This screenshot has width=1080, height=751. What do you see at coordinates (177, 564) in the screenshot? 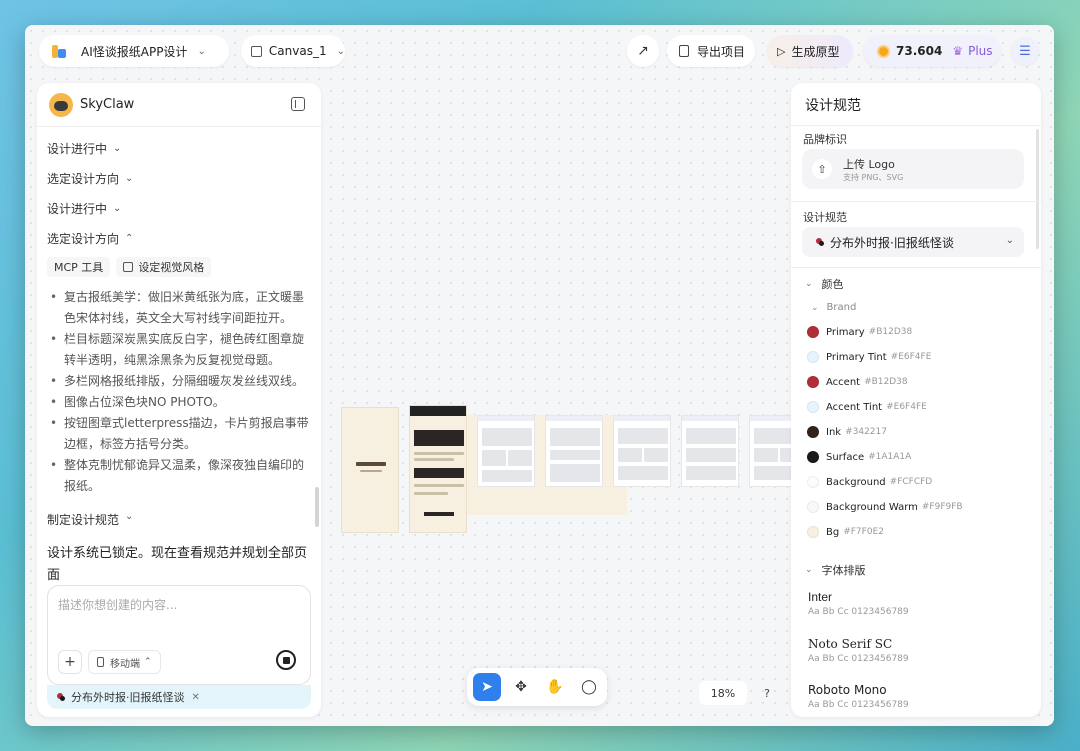
I see `assistant-message: 设计系统已锁定。现在查看规范并规划全部页面` at bounding box center [177, 564].